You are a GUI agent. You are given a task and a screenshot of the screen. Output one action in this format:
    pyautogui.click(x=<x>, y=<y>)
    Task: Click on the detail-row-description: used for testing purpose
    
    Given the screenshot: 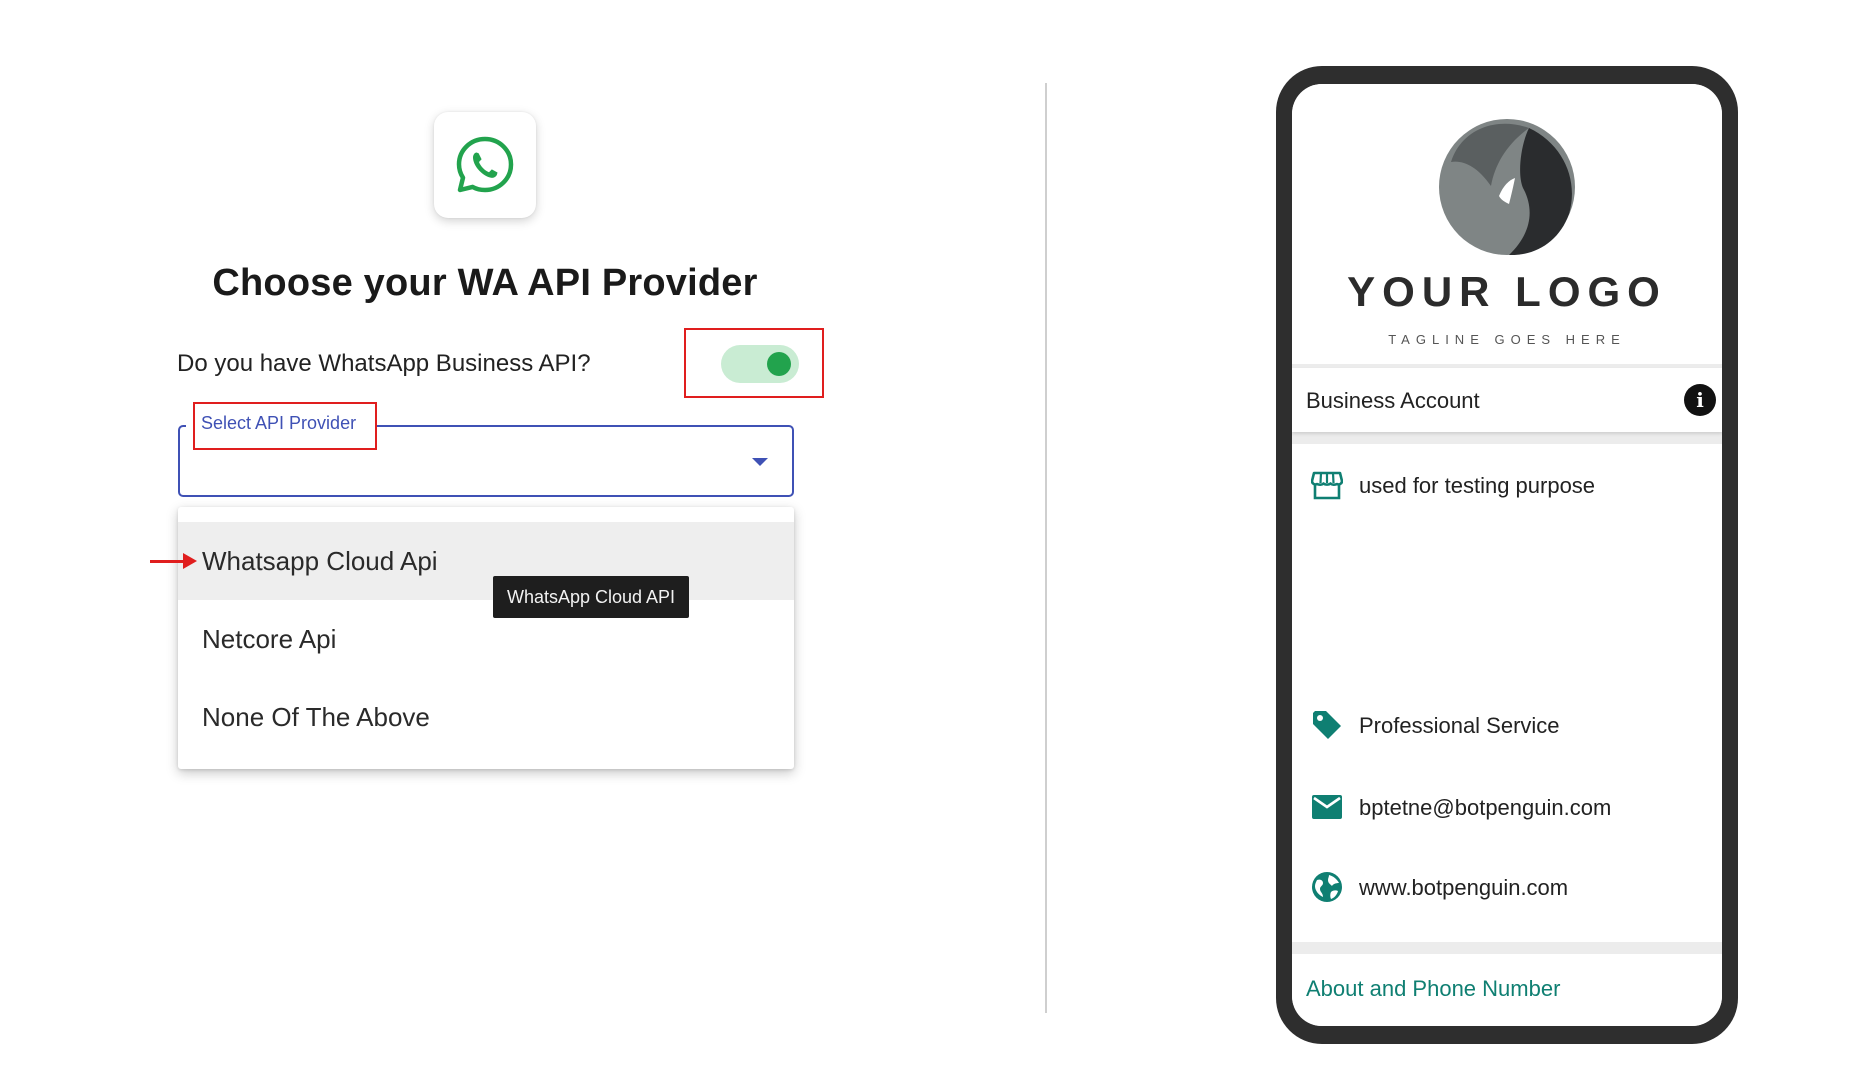 What is the action you would take?
    pyautogui.click(x=1507, y=486)
    